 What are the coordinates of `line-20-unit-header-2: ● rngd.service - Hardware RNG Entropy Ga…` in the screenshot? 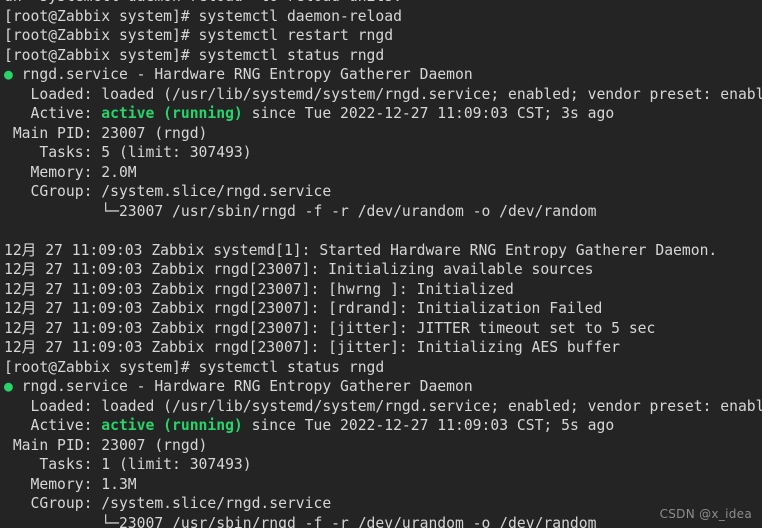 It's located at (381, 387).